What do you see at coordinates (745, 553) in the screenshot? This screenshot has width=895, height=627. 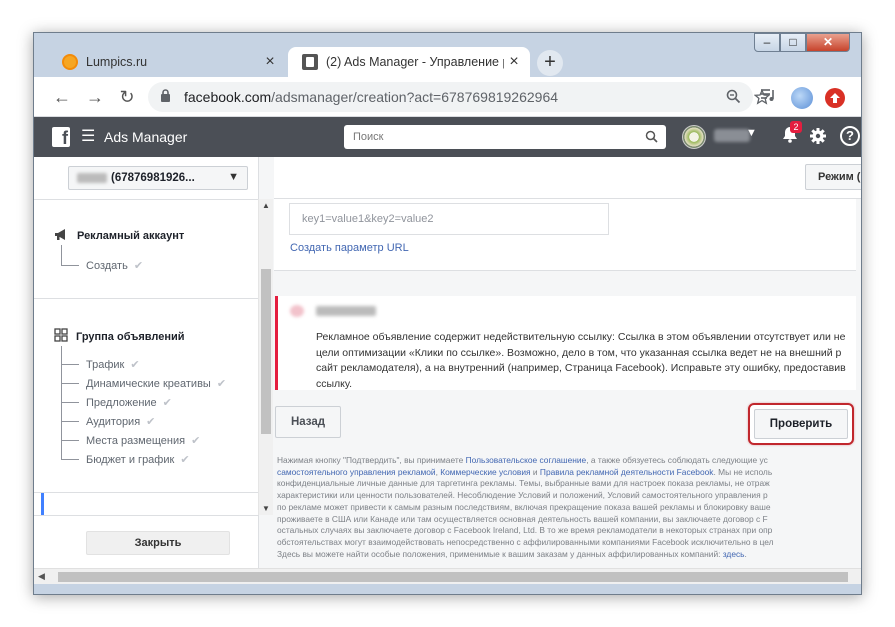 I see `legal-text-part: .` at bounding box center [745, 553].